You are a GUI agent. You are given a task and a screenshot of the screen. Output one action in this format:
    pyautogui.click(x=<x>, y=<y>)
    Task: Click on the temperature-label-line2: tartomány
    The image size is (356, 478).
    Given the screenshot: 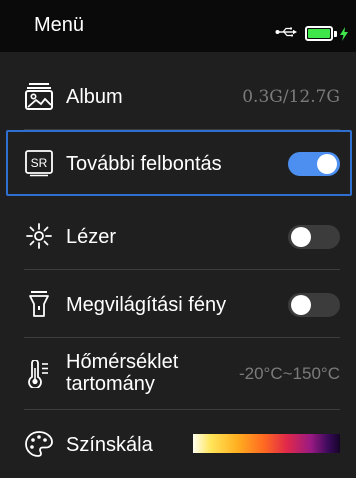 What is the action you would take?
    pyautogui.click(x=110, y=384)
    